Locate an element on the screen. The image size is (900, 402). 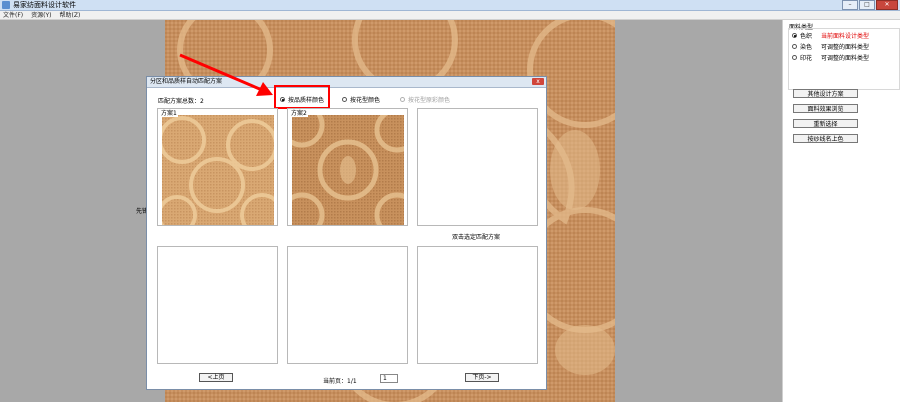
option-by-pattern-color: 按花型颜色 is located at coordinates (361, 99).